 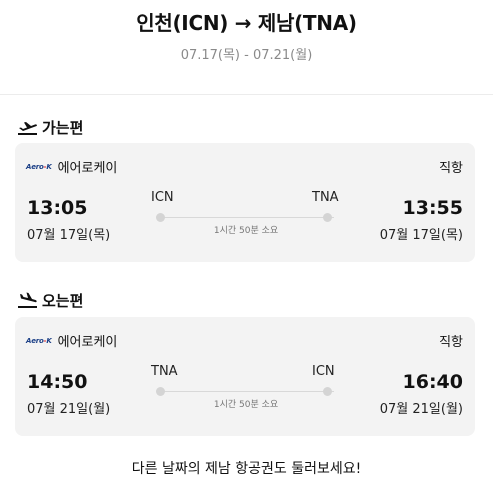 I want to click on inbound-label: 오는편, so click(x=63, y=300).